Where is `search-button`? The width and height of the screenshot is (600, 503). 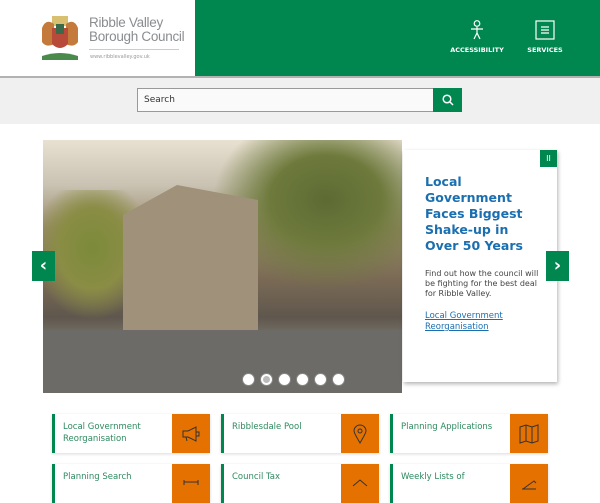
search-button is located at coordinates (447, 100).